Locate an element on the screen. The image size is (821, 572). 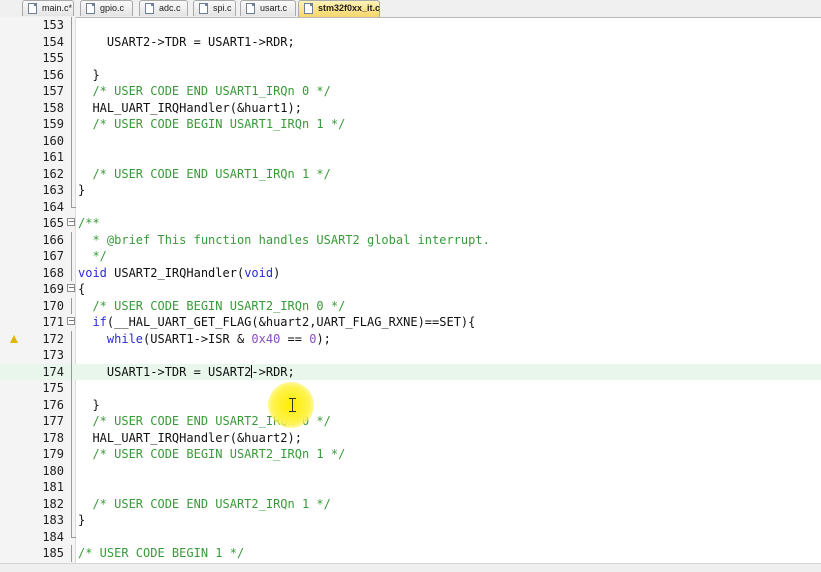
line-number: 160 is located at coordinates (53, 140).